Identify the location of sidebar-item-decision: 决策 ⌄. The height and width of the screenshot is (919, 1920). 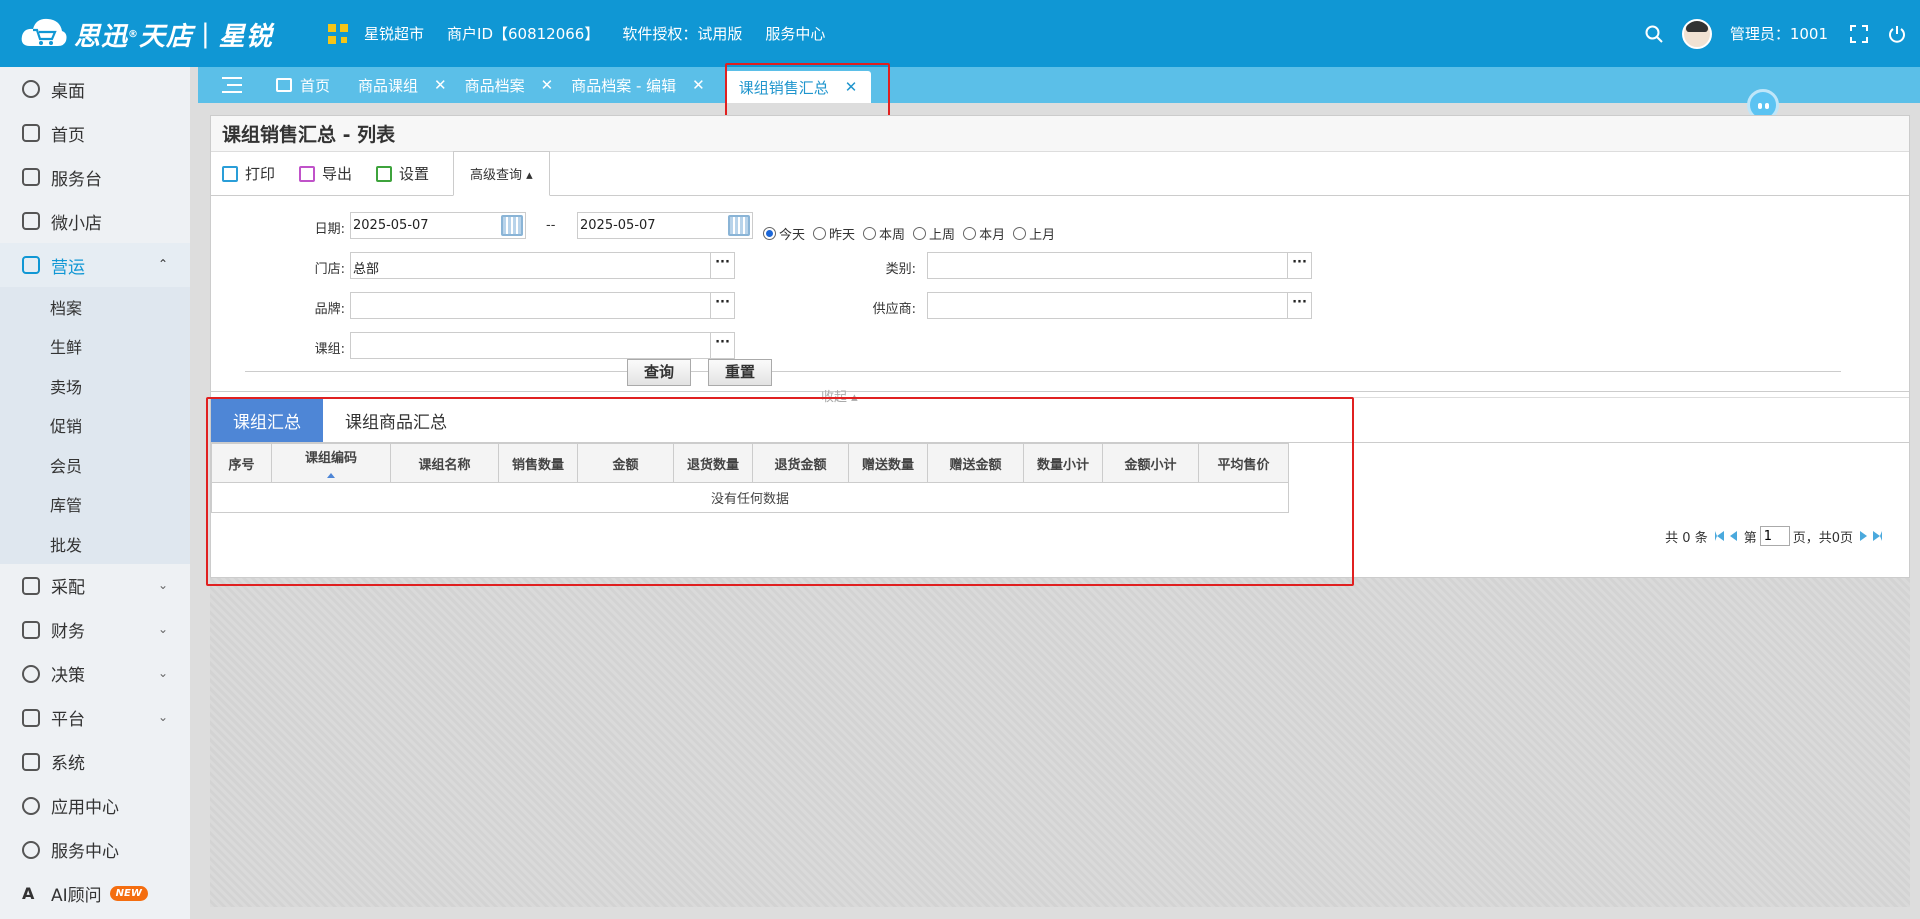
(95, 674).